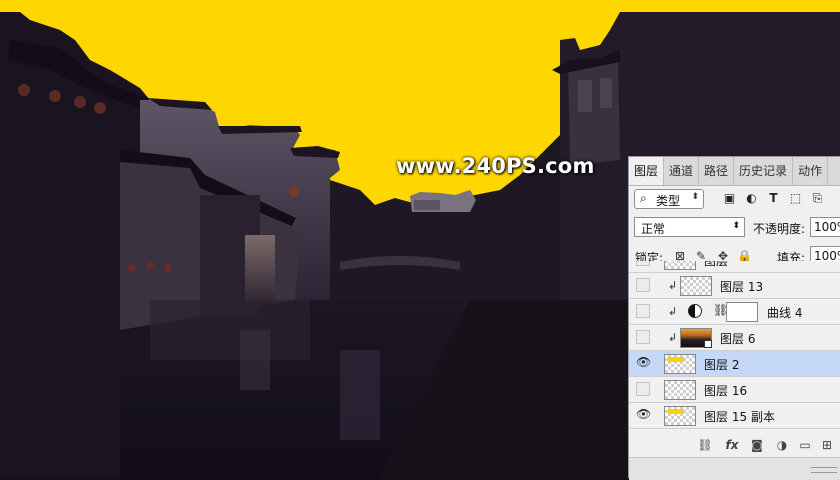  Describe the element at coordinates (653, 229) in the screenshot. I see `blend-mode-value: 正常` at that location.